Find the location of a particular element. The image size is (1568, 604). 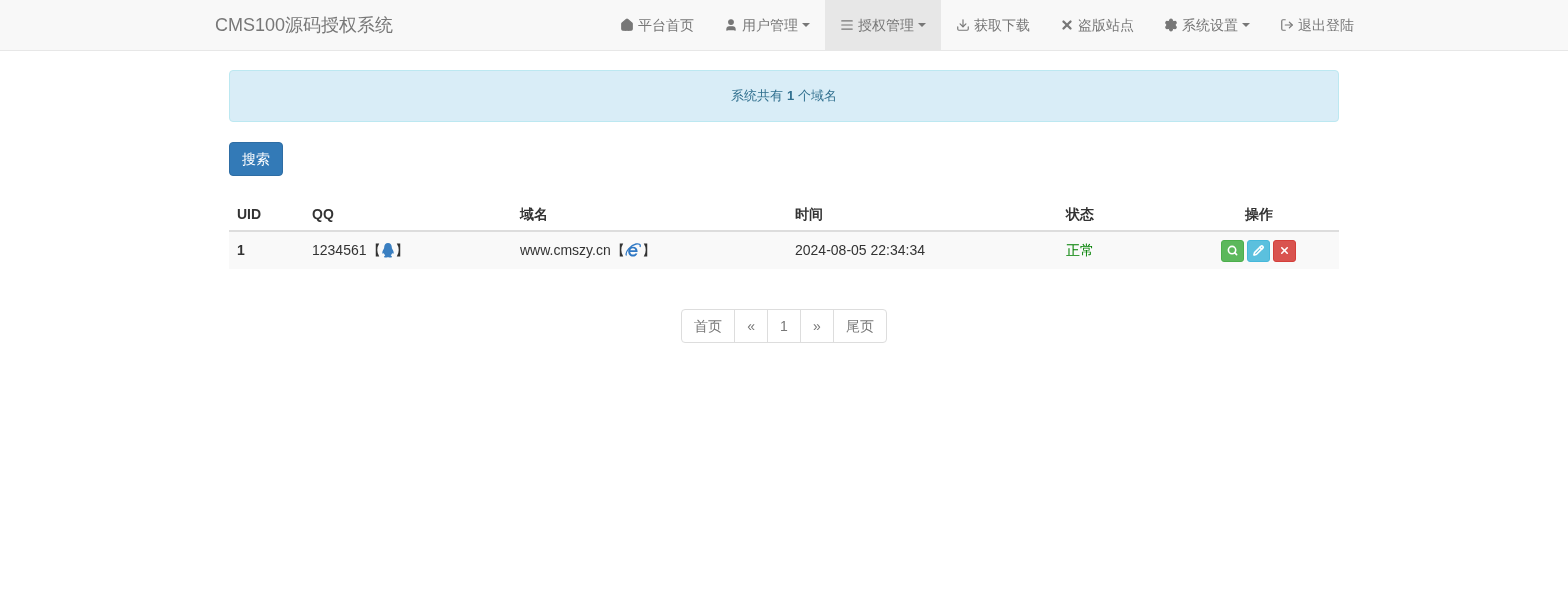

settings-icon is located at coordinates (1171, 25).